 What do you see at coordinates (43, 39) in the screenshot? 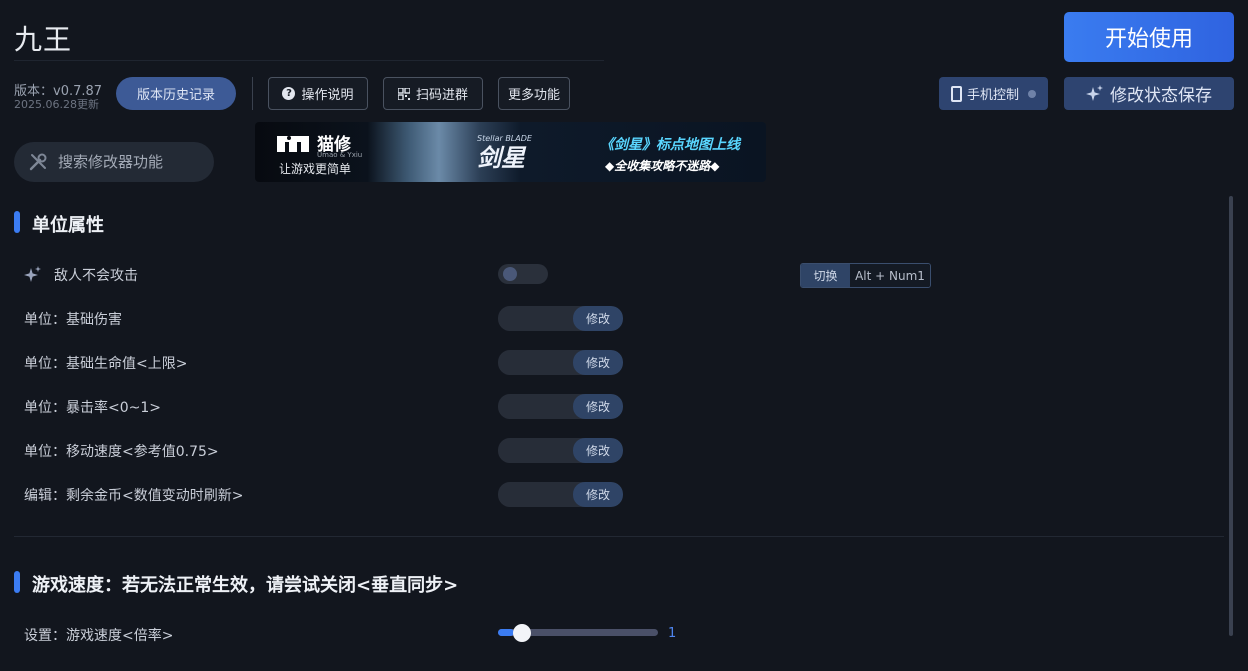
I see `app-title: 九王` at bounding box center [43, 39].